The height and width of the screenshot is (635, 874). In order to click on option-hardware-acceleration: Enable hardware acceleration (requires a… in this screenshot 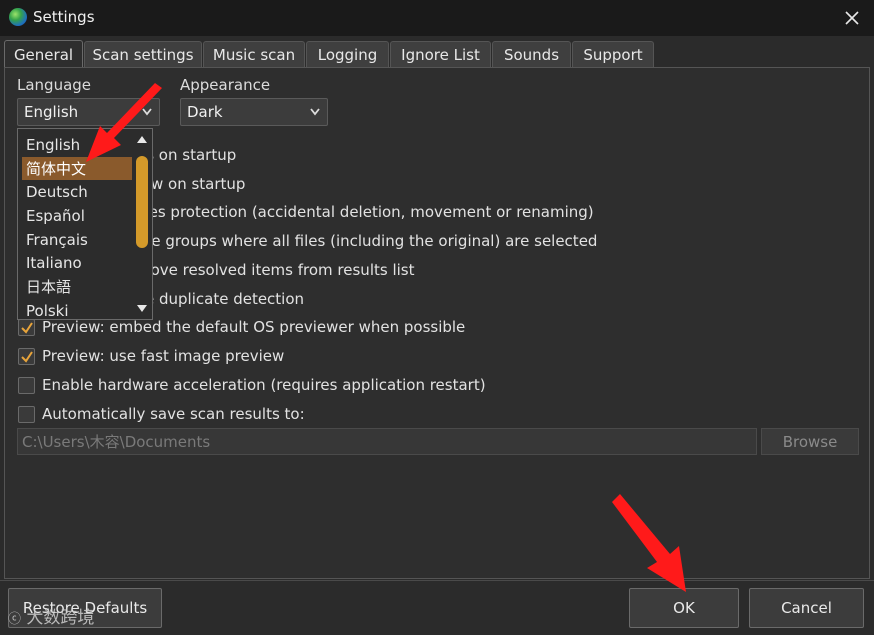, I will do `click(252, 385)`.